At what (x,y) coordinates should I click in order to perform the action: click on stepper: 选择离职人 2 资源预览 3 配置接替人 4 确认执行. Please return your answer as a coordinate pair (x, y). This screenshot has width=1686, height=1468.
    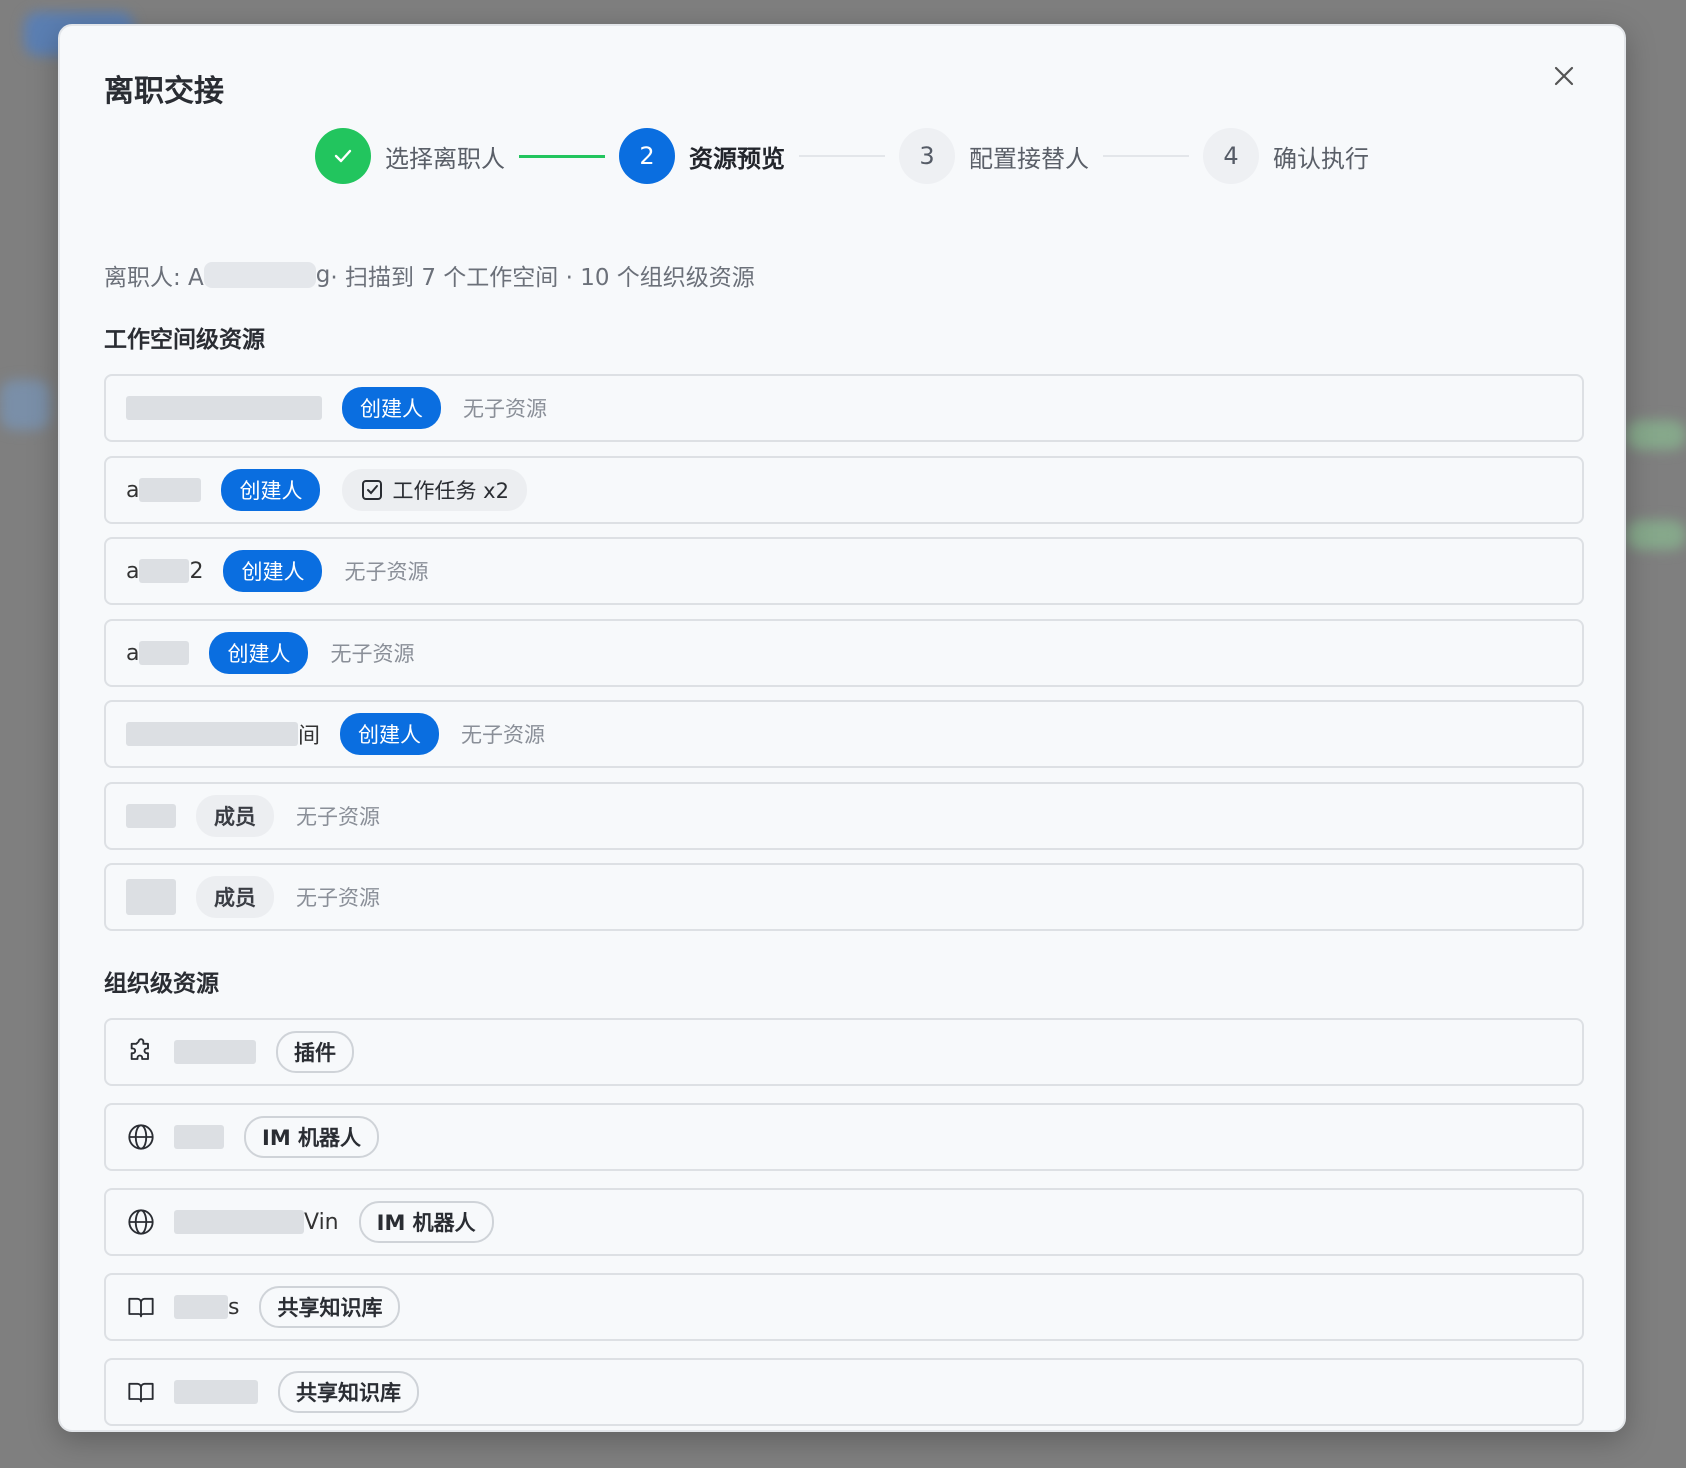
    Looking at the image, I should click on (842, 156).